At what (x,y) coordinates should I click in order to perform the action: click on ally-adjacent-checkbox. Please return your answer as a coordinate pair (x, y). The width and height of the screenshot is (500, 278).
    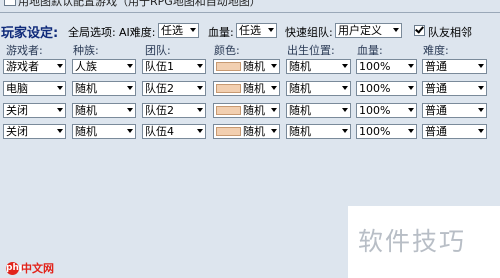
    Looking at the image, I should click on (419, 30).